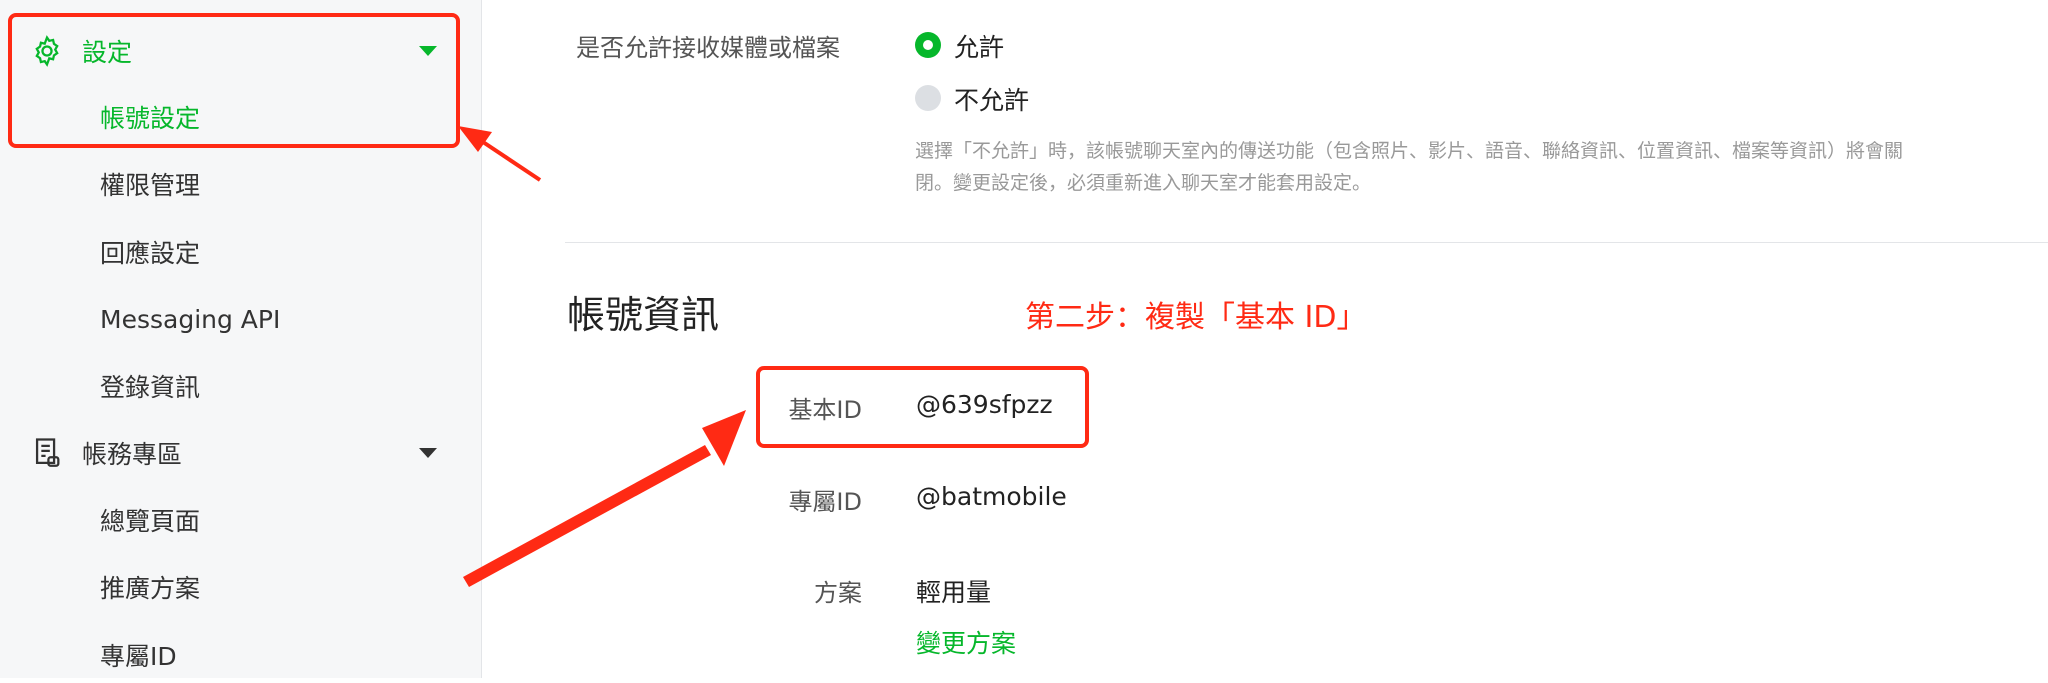 The width and height of the screenshot is (2048, 683). What do you see at coordinates (500, 154) in the screenshot?
I see `arrow-to-account-settings` at bounding box center [500, 154].